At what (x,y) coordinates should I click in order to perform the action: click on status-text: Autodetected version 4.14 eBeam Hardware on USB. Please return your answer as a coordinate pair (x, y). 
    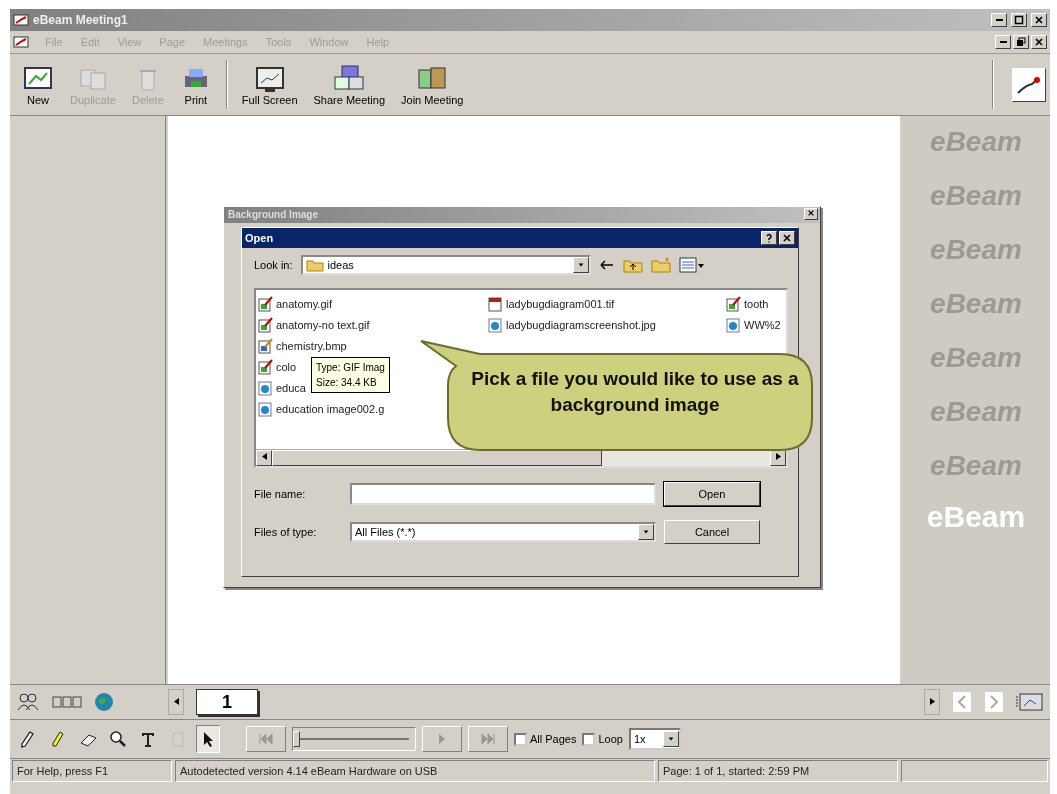
    Looking at the image, I should click on (415, 771).